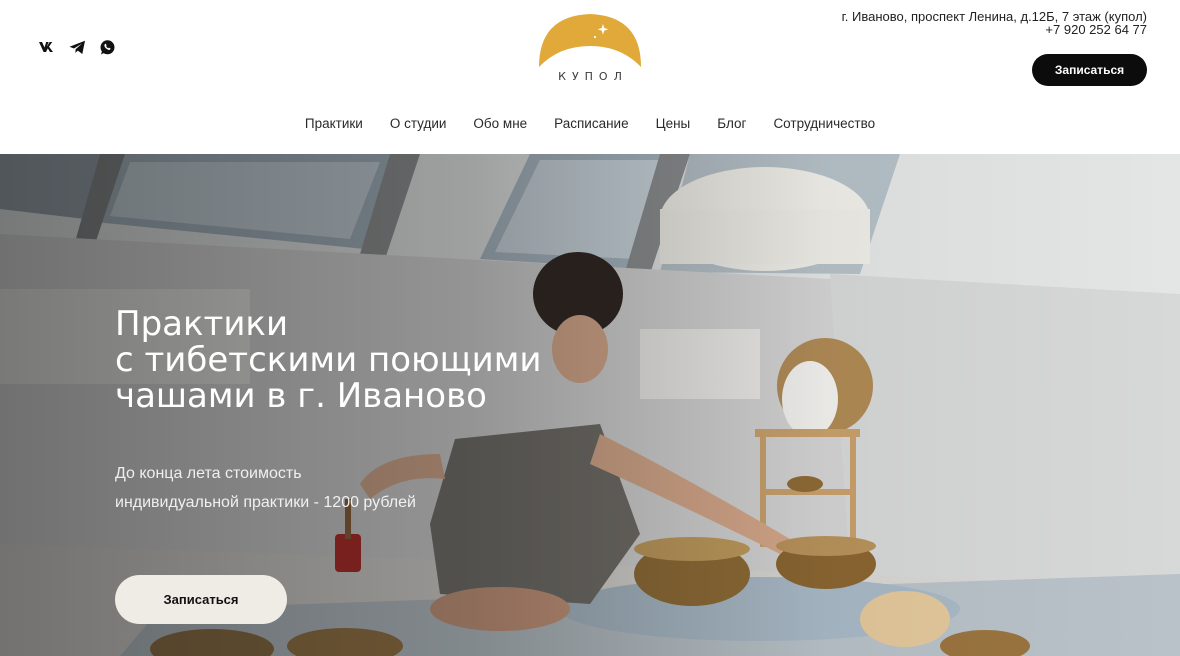  What do you see at coordinates (333, 123) in the screenshot?
I see `nav-item-practices: Практики` at bounding box center [333, 123].